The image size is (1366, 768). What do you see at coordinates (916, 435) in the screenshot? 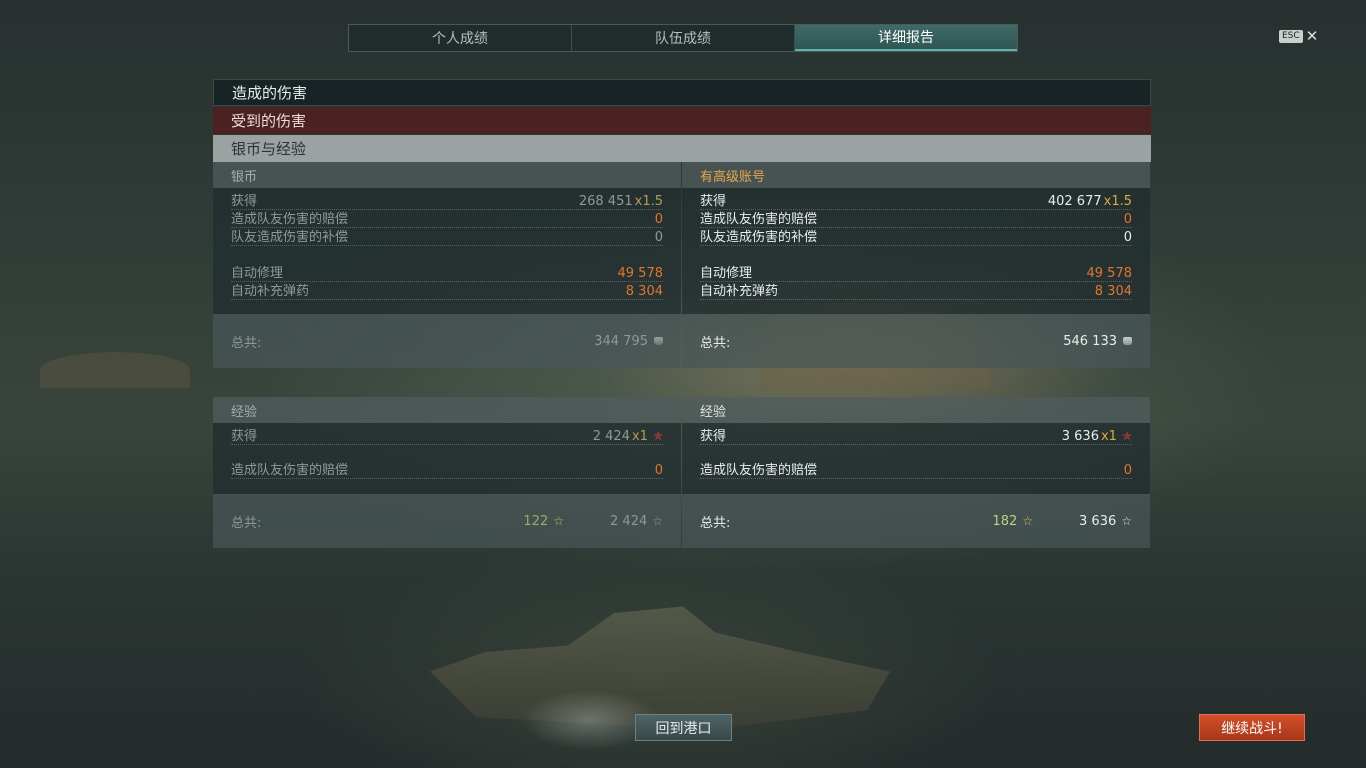
I see `xp-earned-row: 获得 3 636 x1 ✯` at bounding box center [916, 435].